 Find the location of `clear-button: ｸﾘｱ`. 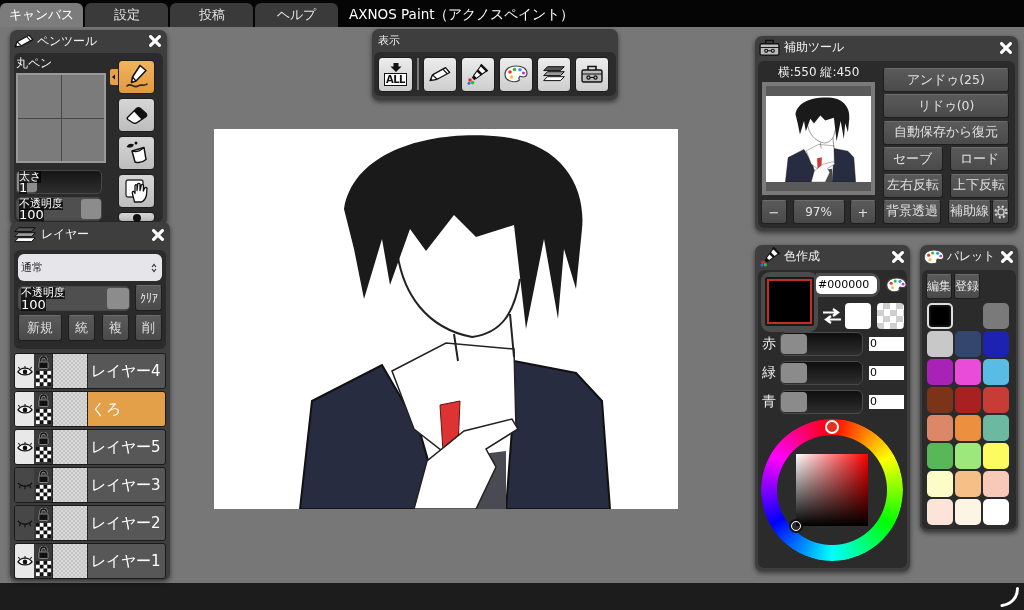

clear-button: ｸﾘｱ is located at coordinates (148, 298).